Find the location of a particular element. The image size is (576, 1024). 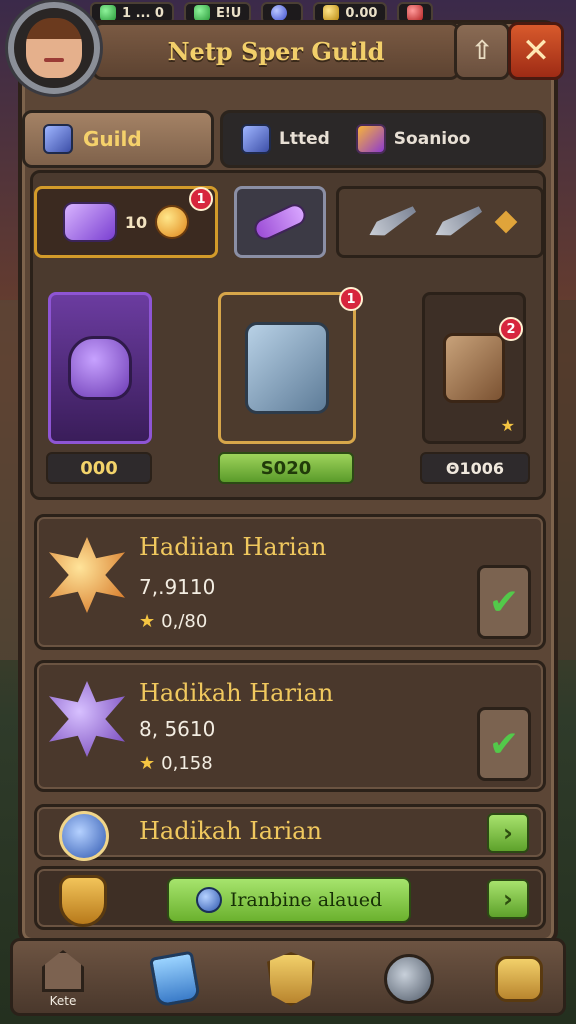

nav-label: Kete is located at coordinates (63, 1001).